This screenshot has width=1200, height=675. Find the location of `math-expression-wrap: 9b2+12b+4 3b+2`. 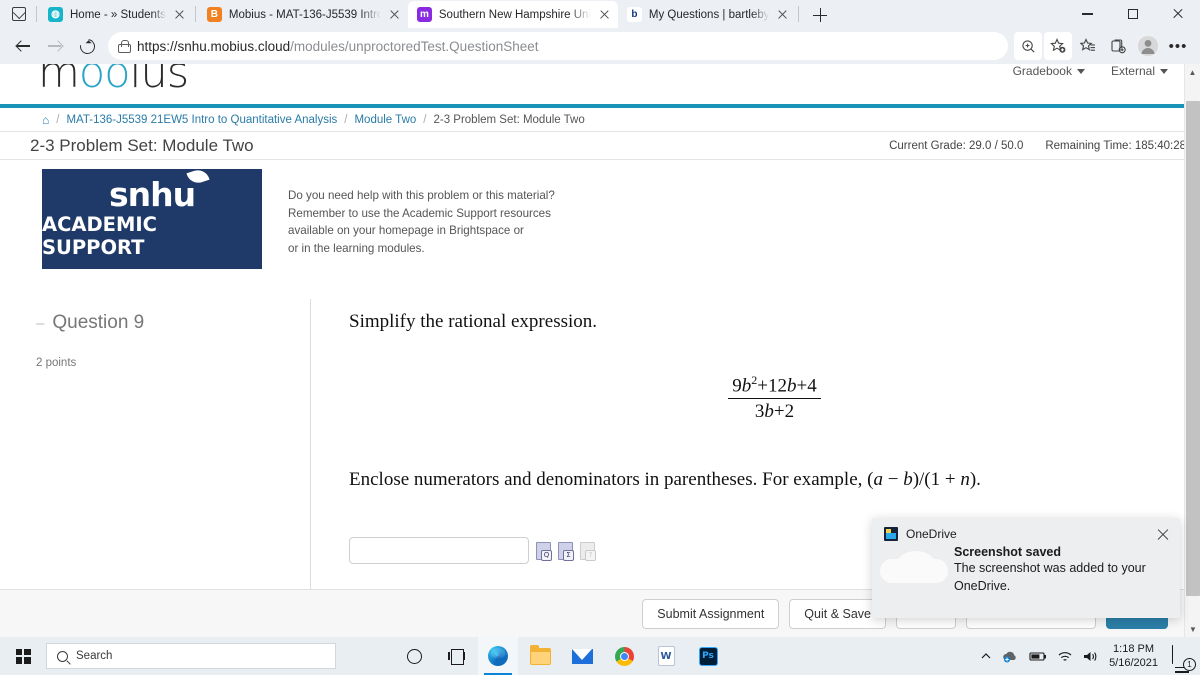

math-expression-wrap: 9b2+12b+4 3b+2 is located at coordinates (774, 398).